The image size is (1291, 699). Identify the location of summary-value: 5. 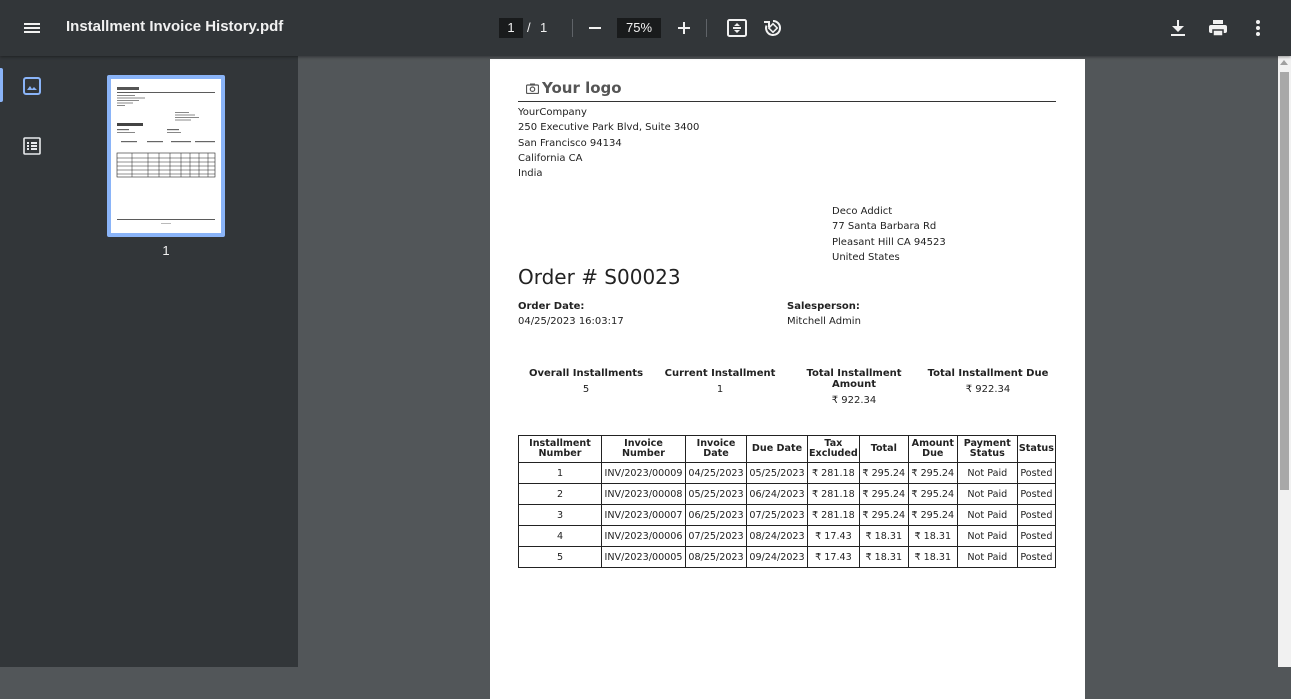
(586, 389).